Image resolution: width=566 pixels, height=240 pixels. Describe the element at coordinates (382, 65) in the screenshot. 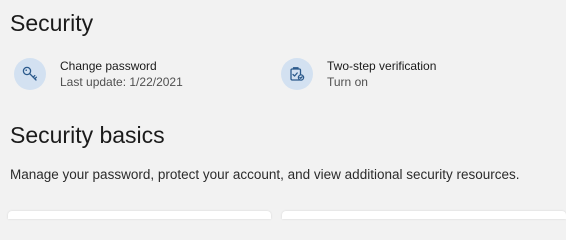

I see `two-step-verification-title: Two-step verification` at that location.